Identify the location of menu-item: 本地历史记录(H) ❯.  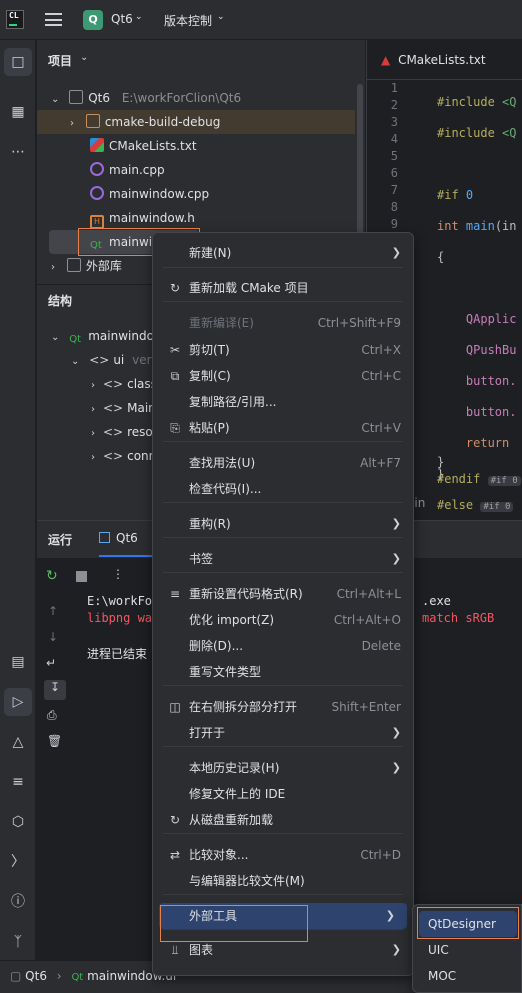
(283, 768).